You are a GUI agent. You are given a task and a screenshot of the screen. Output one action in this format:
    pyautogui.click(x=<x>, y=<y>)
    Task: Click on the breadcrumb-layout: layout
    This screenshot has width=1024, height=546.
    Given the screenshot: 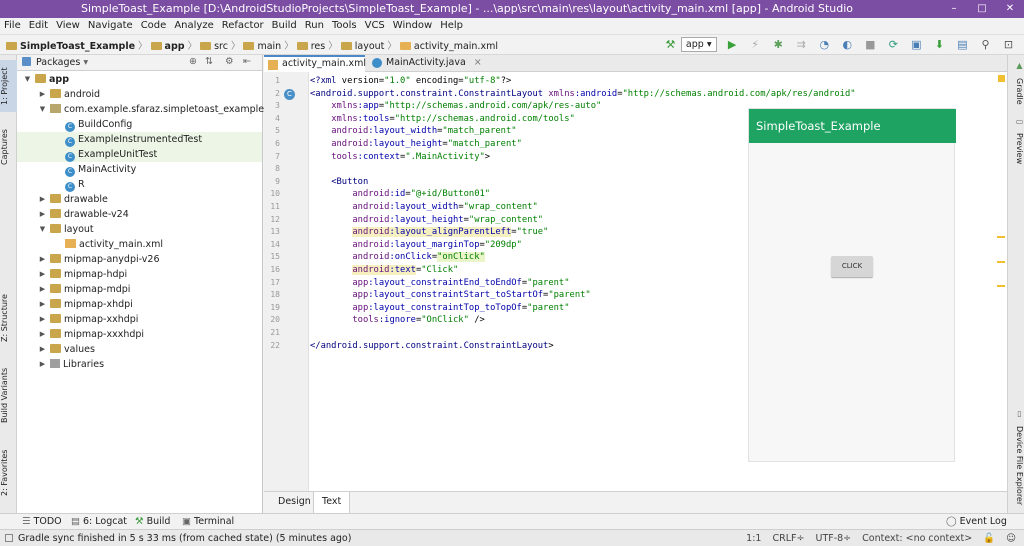 What is the action you would take?
    pyautogui.click(x=370, y=46)
    